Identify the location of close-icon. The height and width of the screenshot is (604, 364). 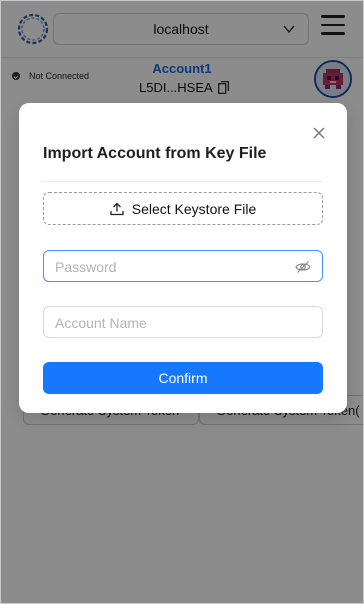
(319, 133).